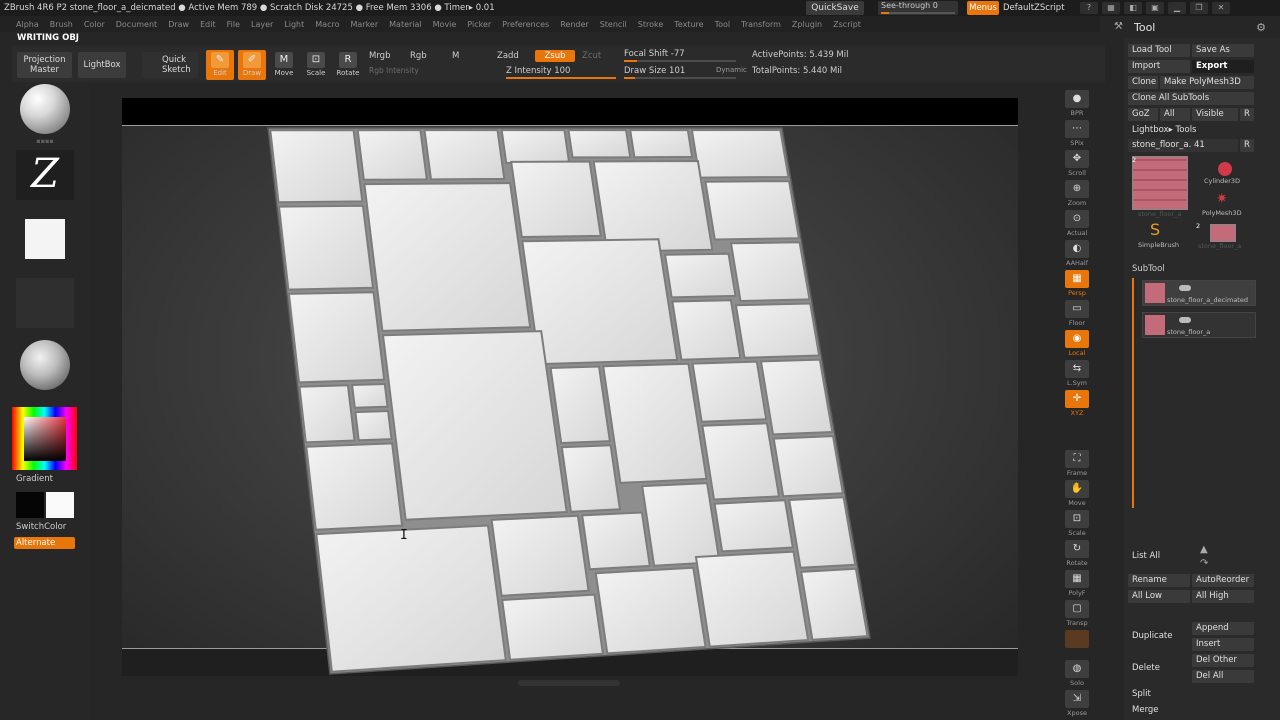  What do you see at coordinates (555, 56) in the screenshot?
I see `zsub-button: Zsub` at bounding box center [555, 56].